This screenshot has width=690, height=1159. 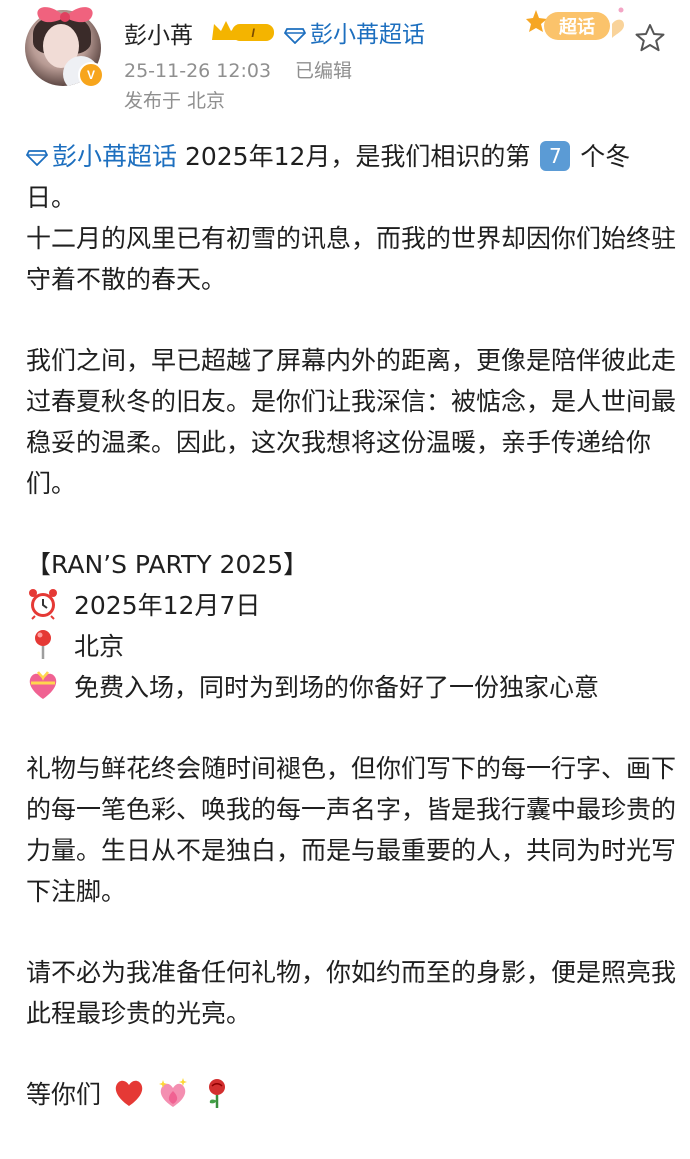 What do you see at coordinates (351, 993) in the screenshot?
I see `paragraph-request: 请不必为我准备任何礼物，你如约而至的身影，便是照亮我此程最珍贵的光亮。` at bounding box center [351, 993].